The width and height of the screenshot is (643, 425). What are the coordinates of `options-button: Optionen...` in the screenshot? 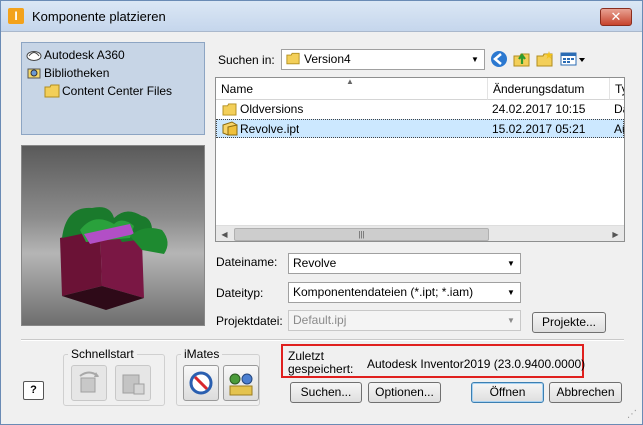 It's located at (404, 392).